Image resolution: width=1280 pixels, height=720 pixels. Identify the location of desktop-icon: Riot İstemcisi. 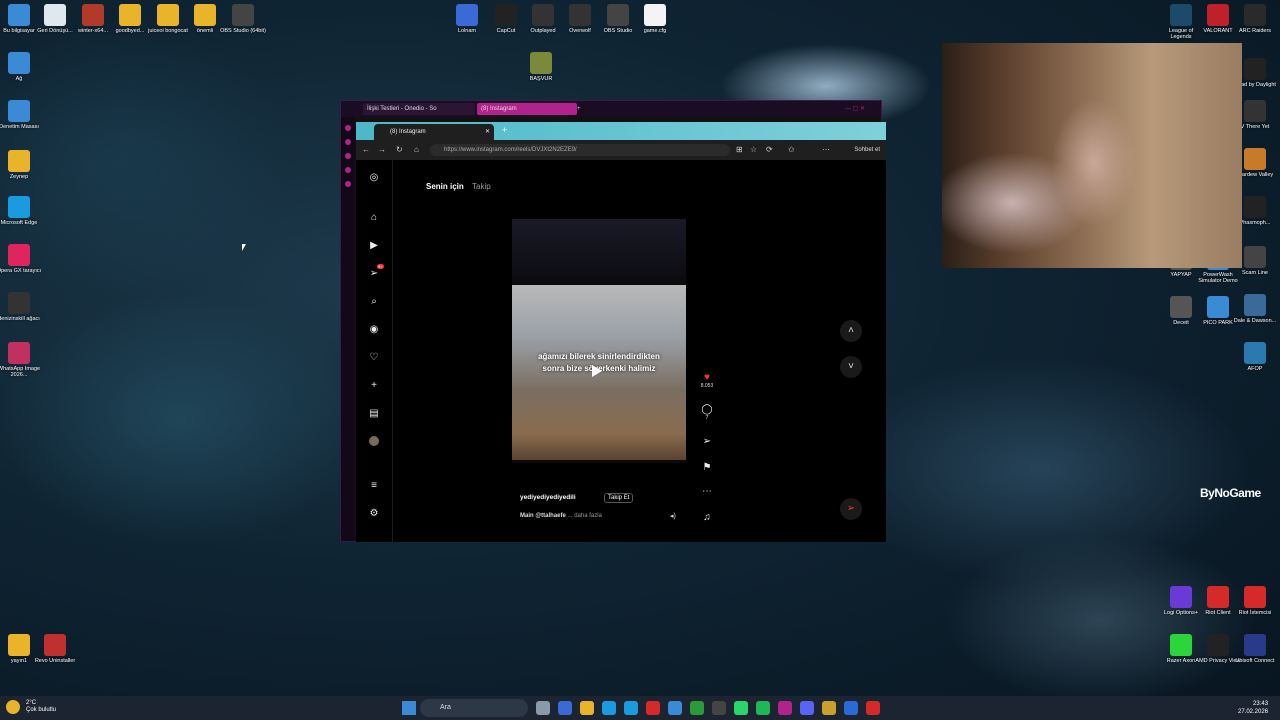
(1255, 601).